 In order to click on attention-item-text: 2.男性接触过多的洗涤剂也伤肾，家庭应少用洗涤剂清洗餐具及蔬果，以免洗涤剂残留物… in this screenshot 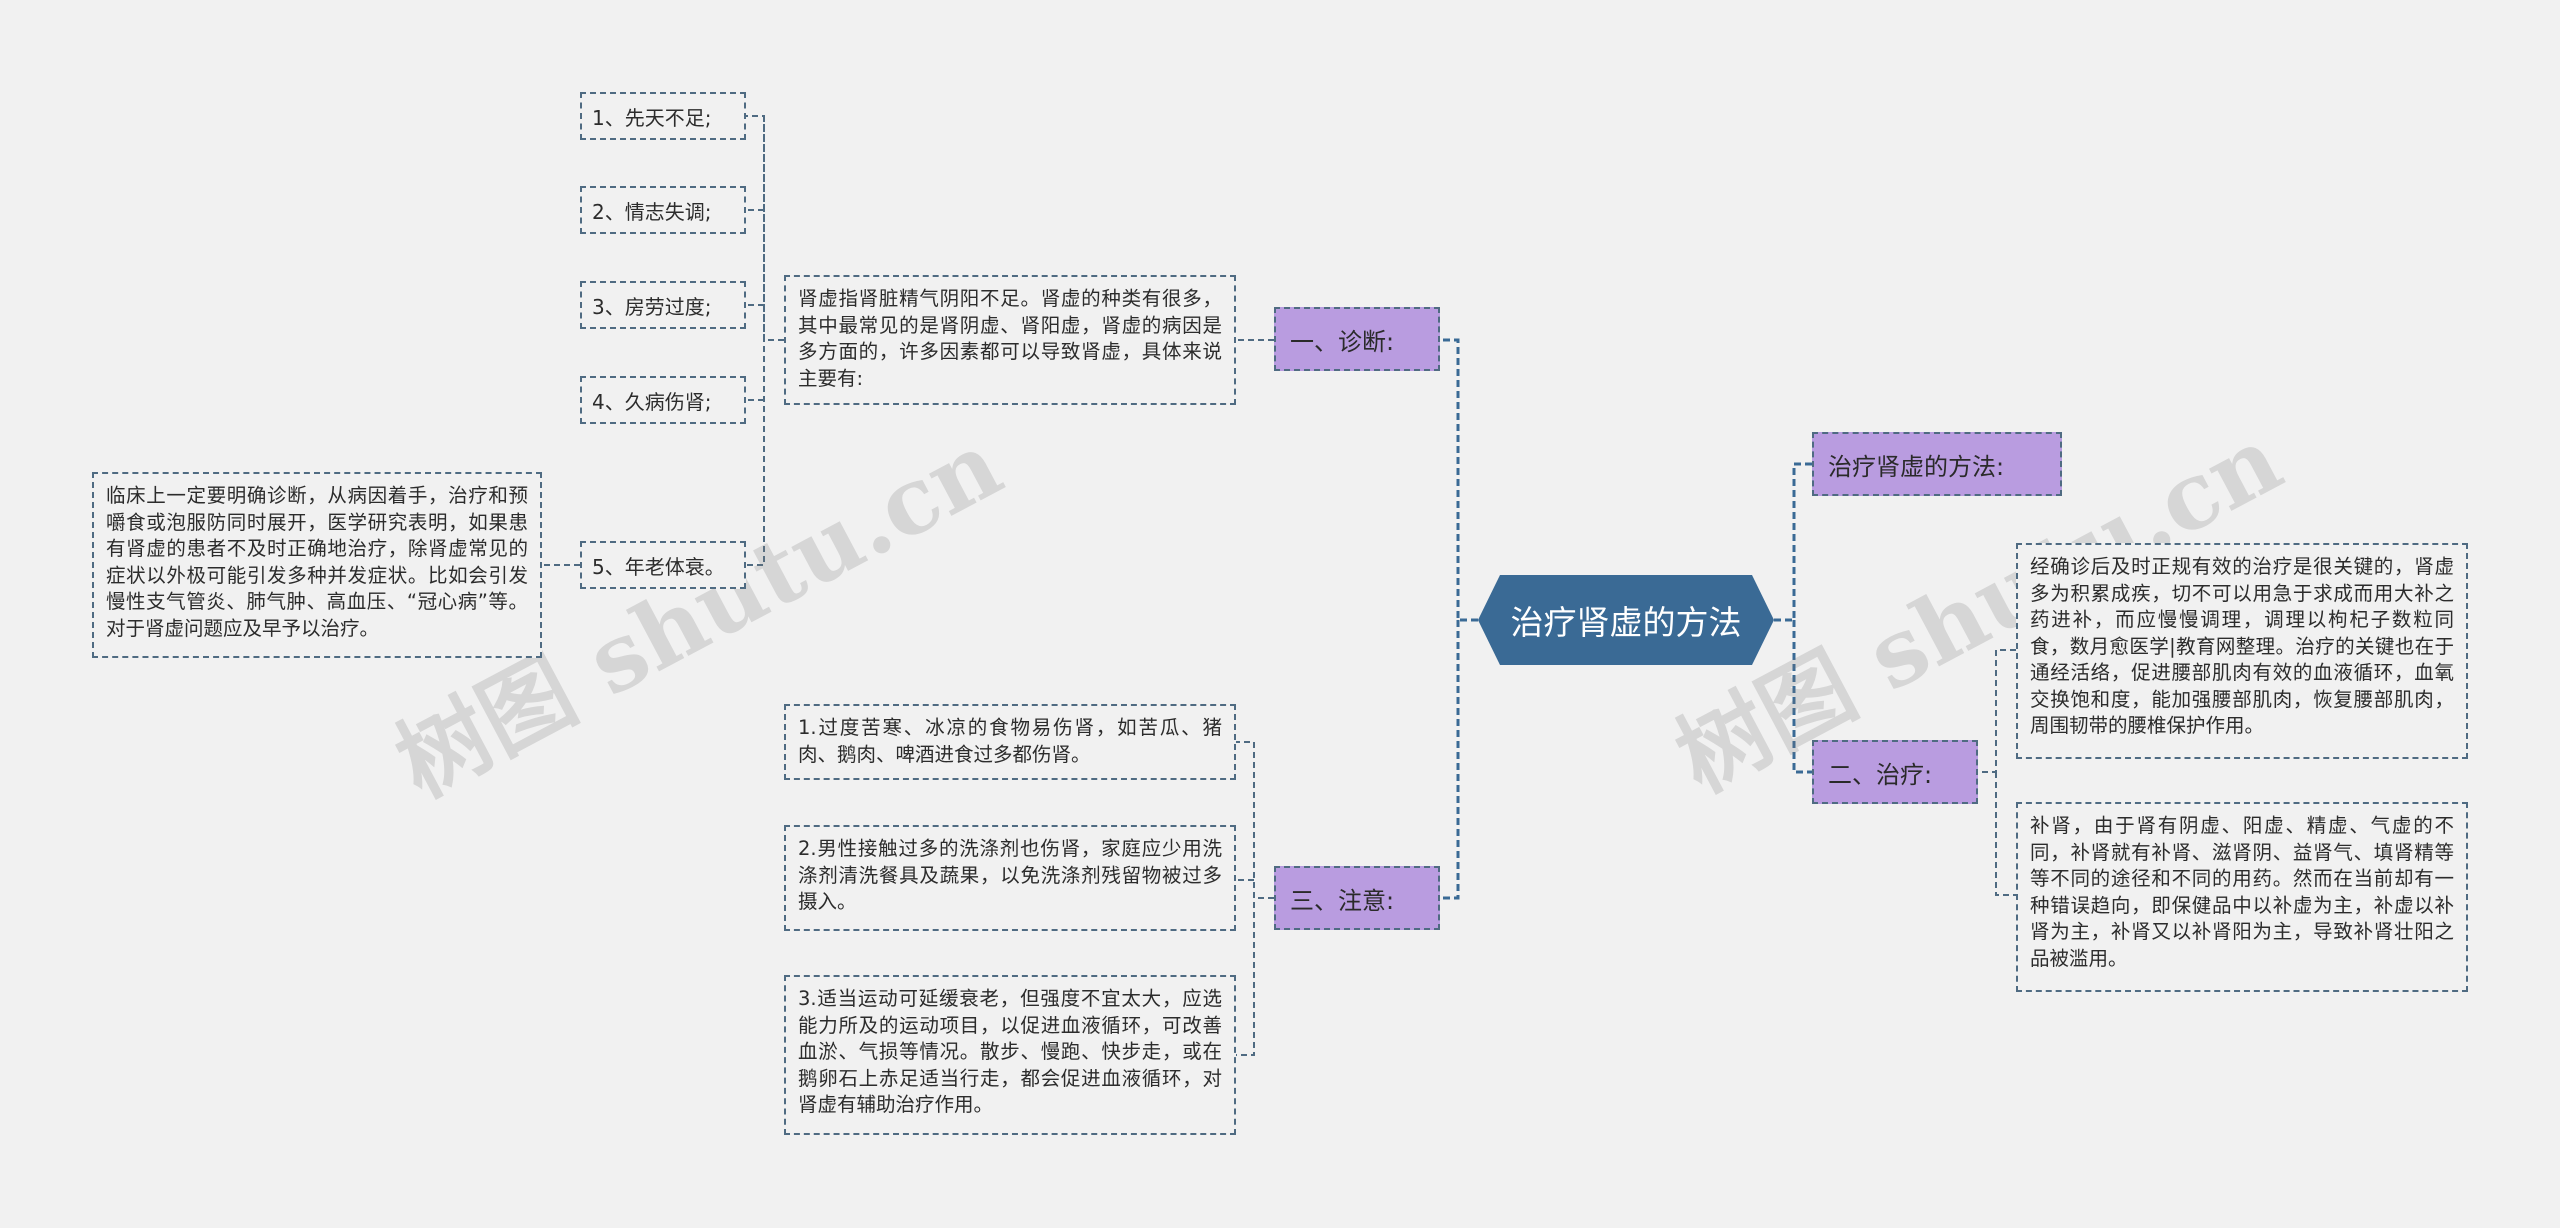, I will do `click(1010, 875)`.